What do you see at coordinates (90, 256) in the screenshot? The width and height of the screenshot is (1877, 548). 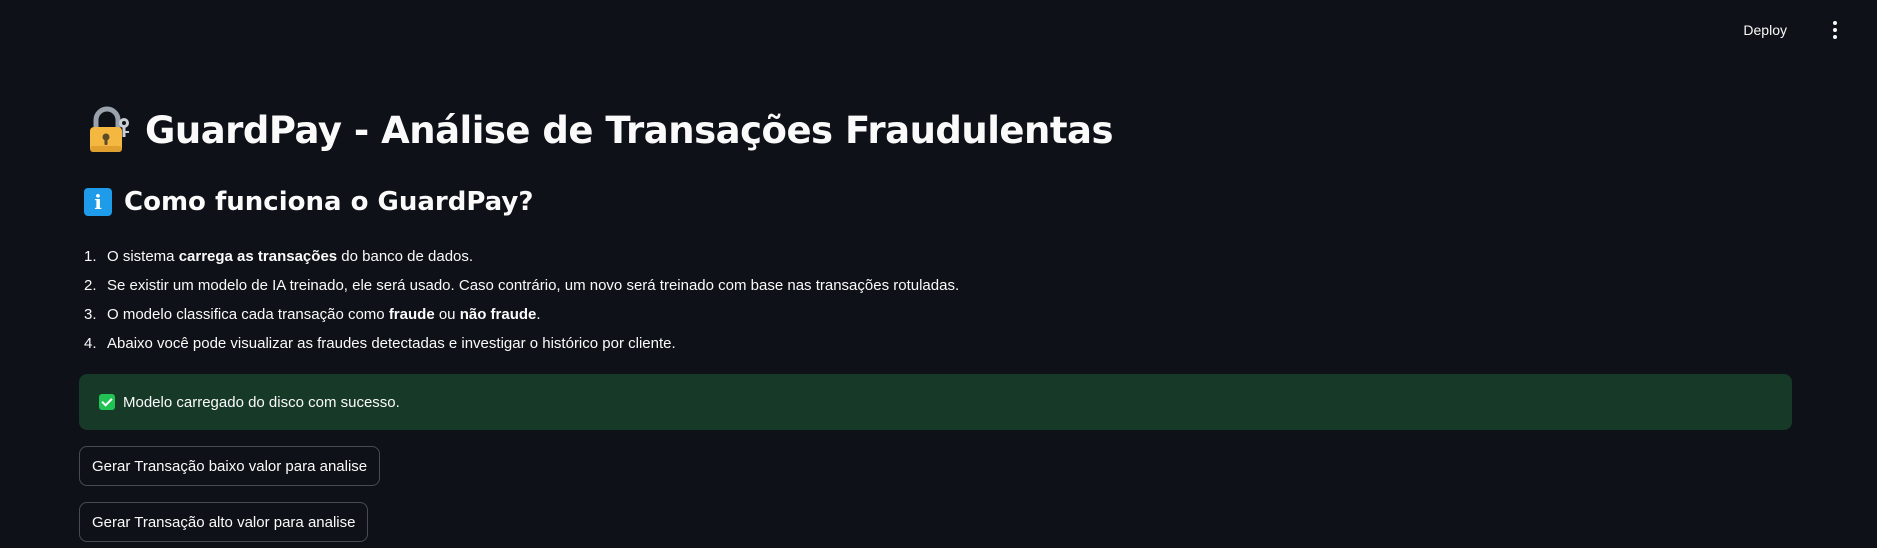 I see `step-number: 1.` at bounding box center [90, 256].